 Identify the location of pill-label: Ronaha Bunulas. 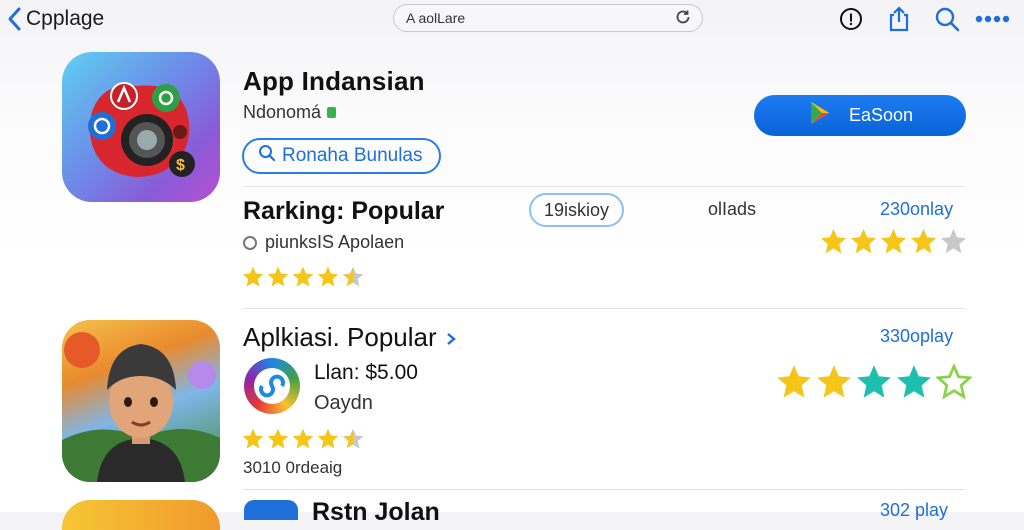
(352, 155).